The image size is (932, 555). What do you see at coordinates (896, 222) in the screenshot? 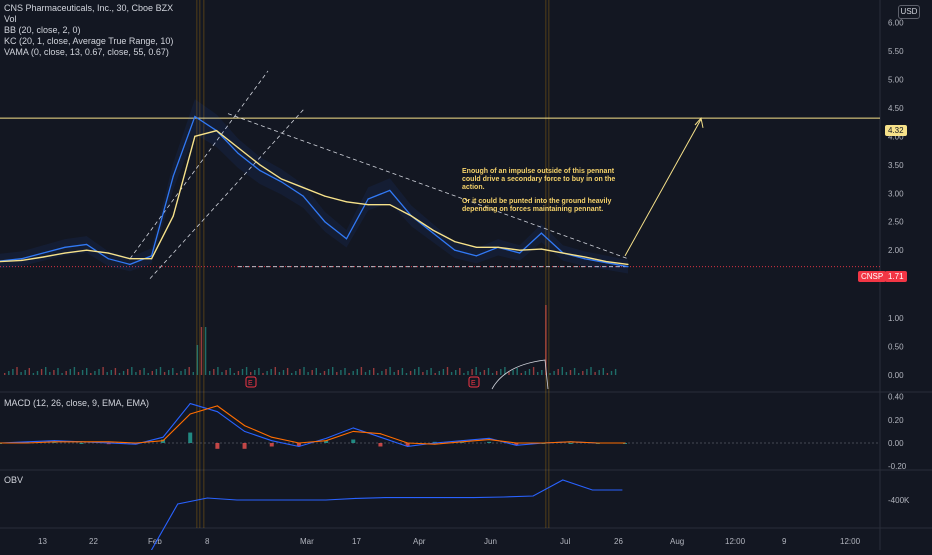
I see `price-tick-label: 2.50` at bounding box center [896, 222].